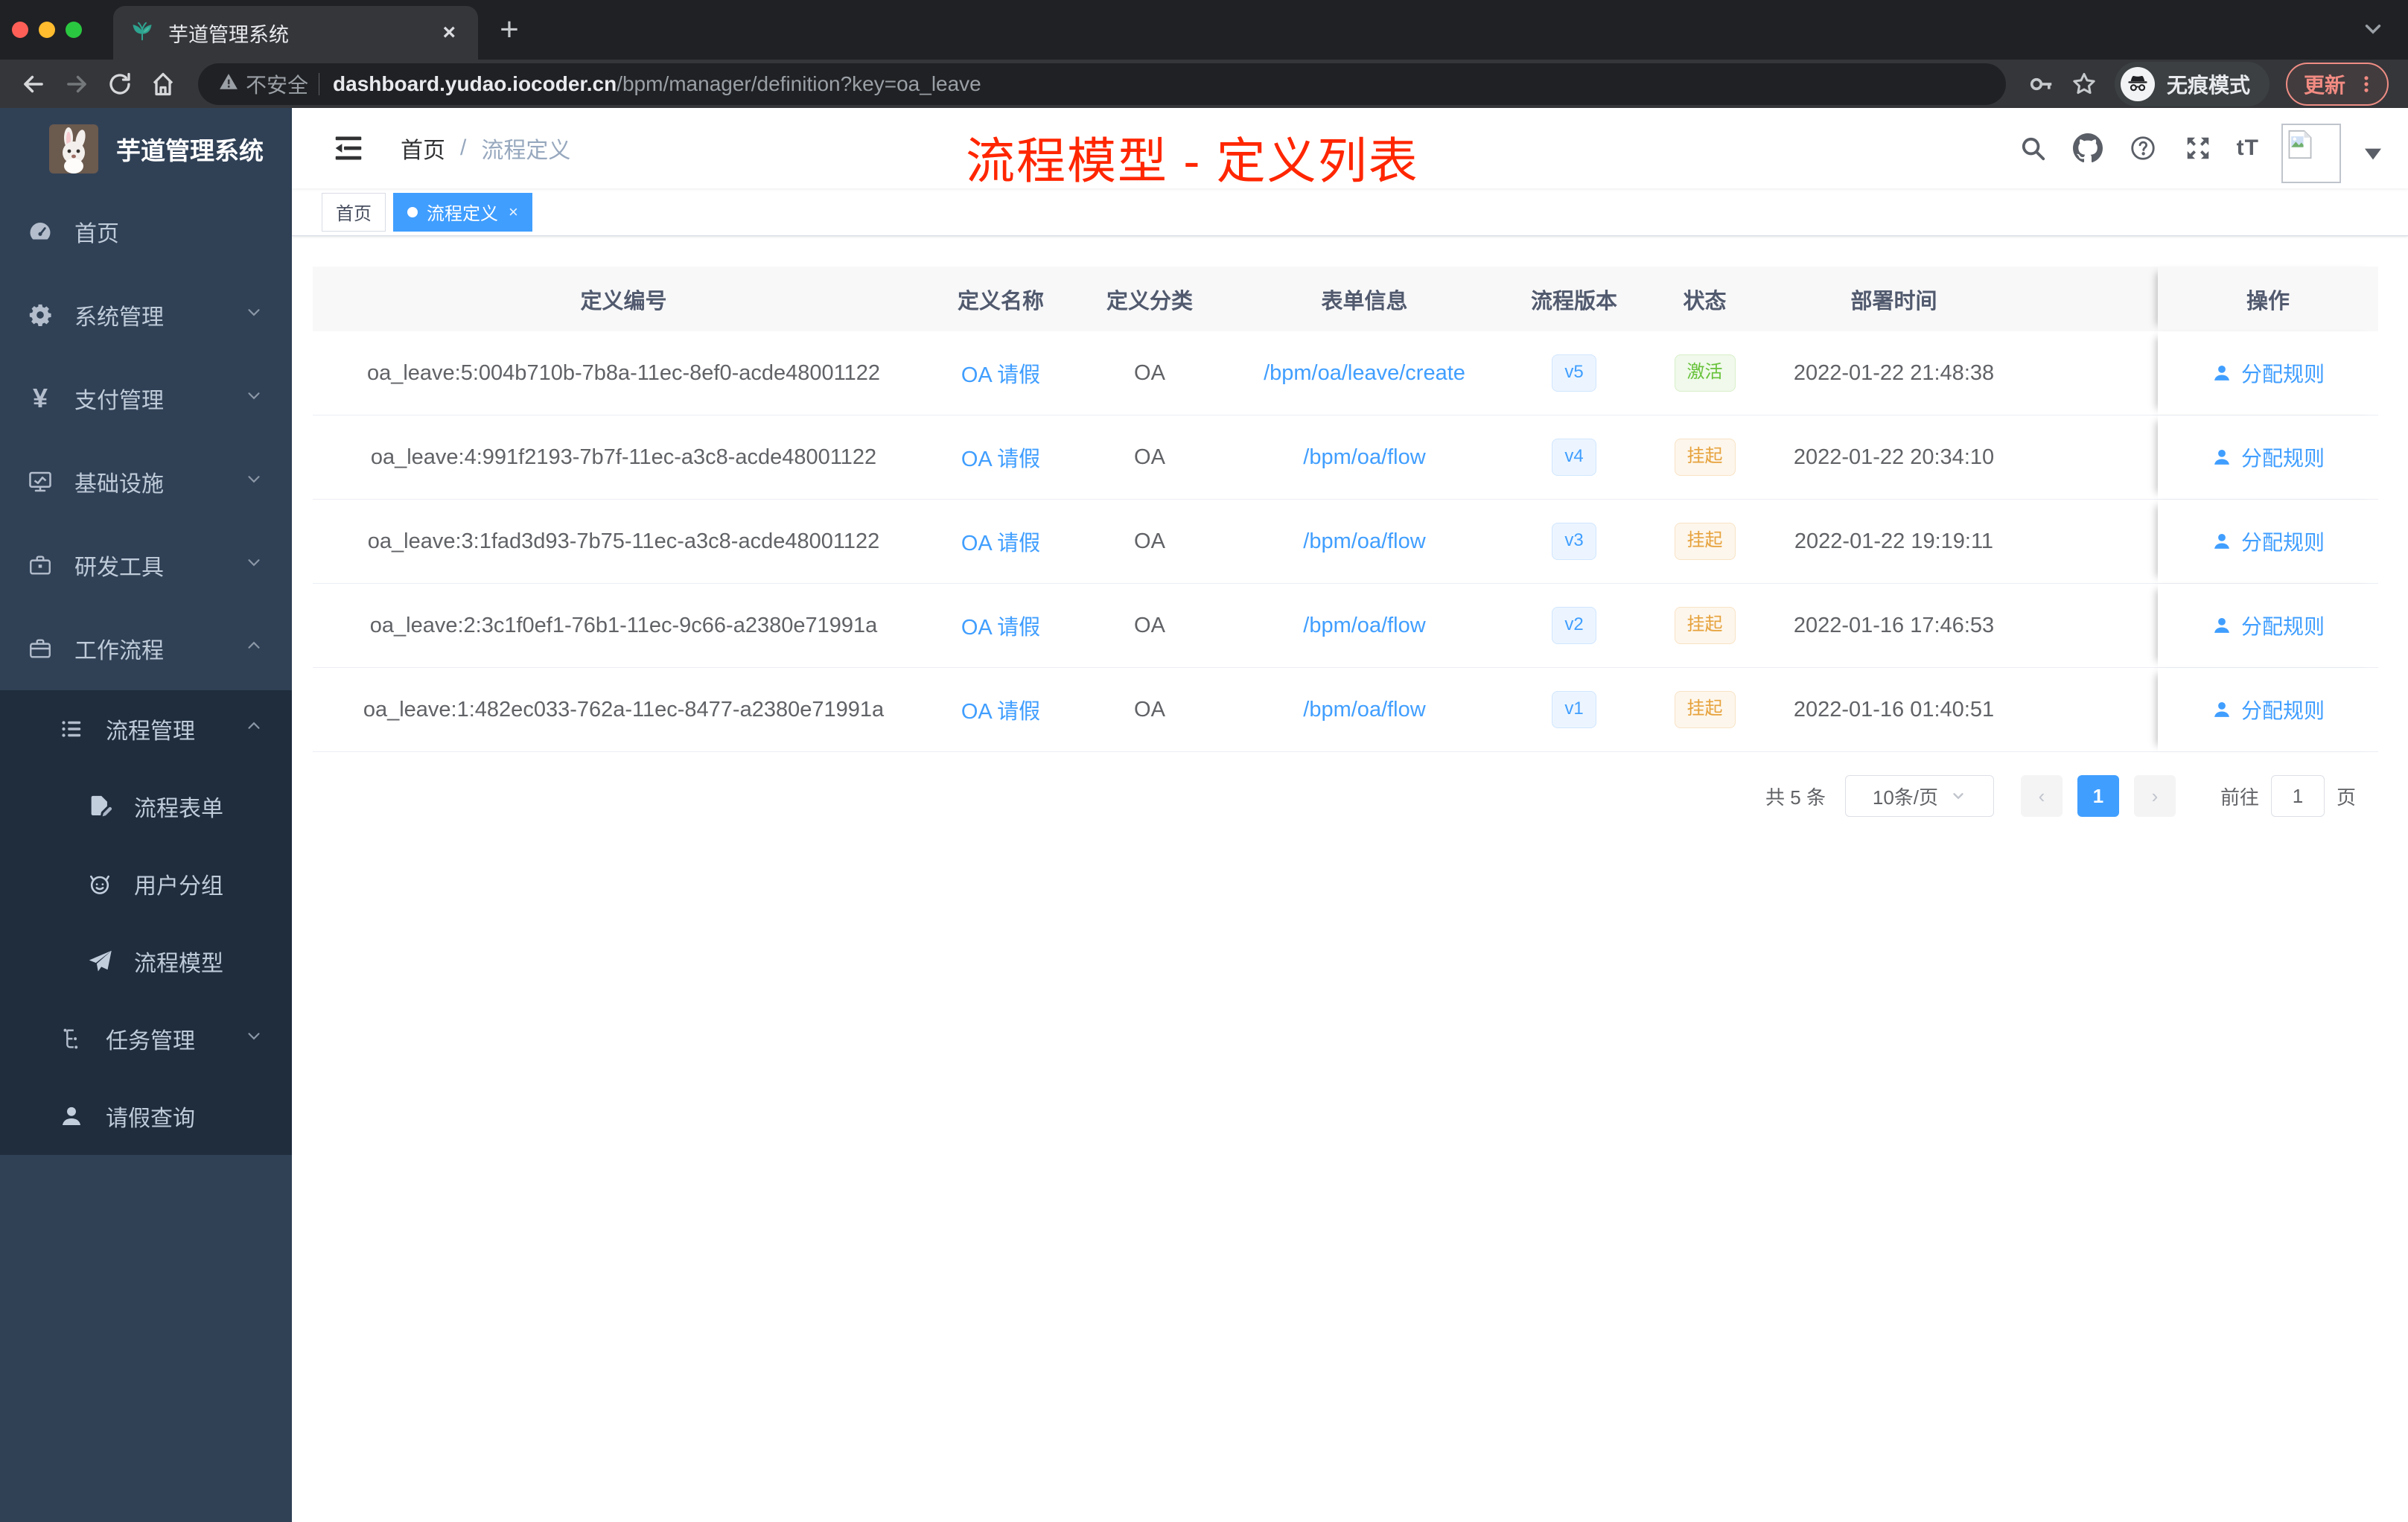 This screenshot has width=2408, height=1522. Describe the element at coordinates (2346, 797) in the screenshot. I see `page-unit-label: 页` at that location.